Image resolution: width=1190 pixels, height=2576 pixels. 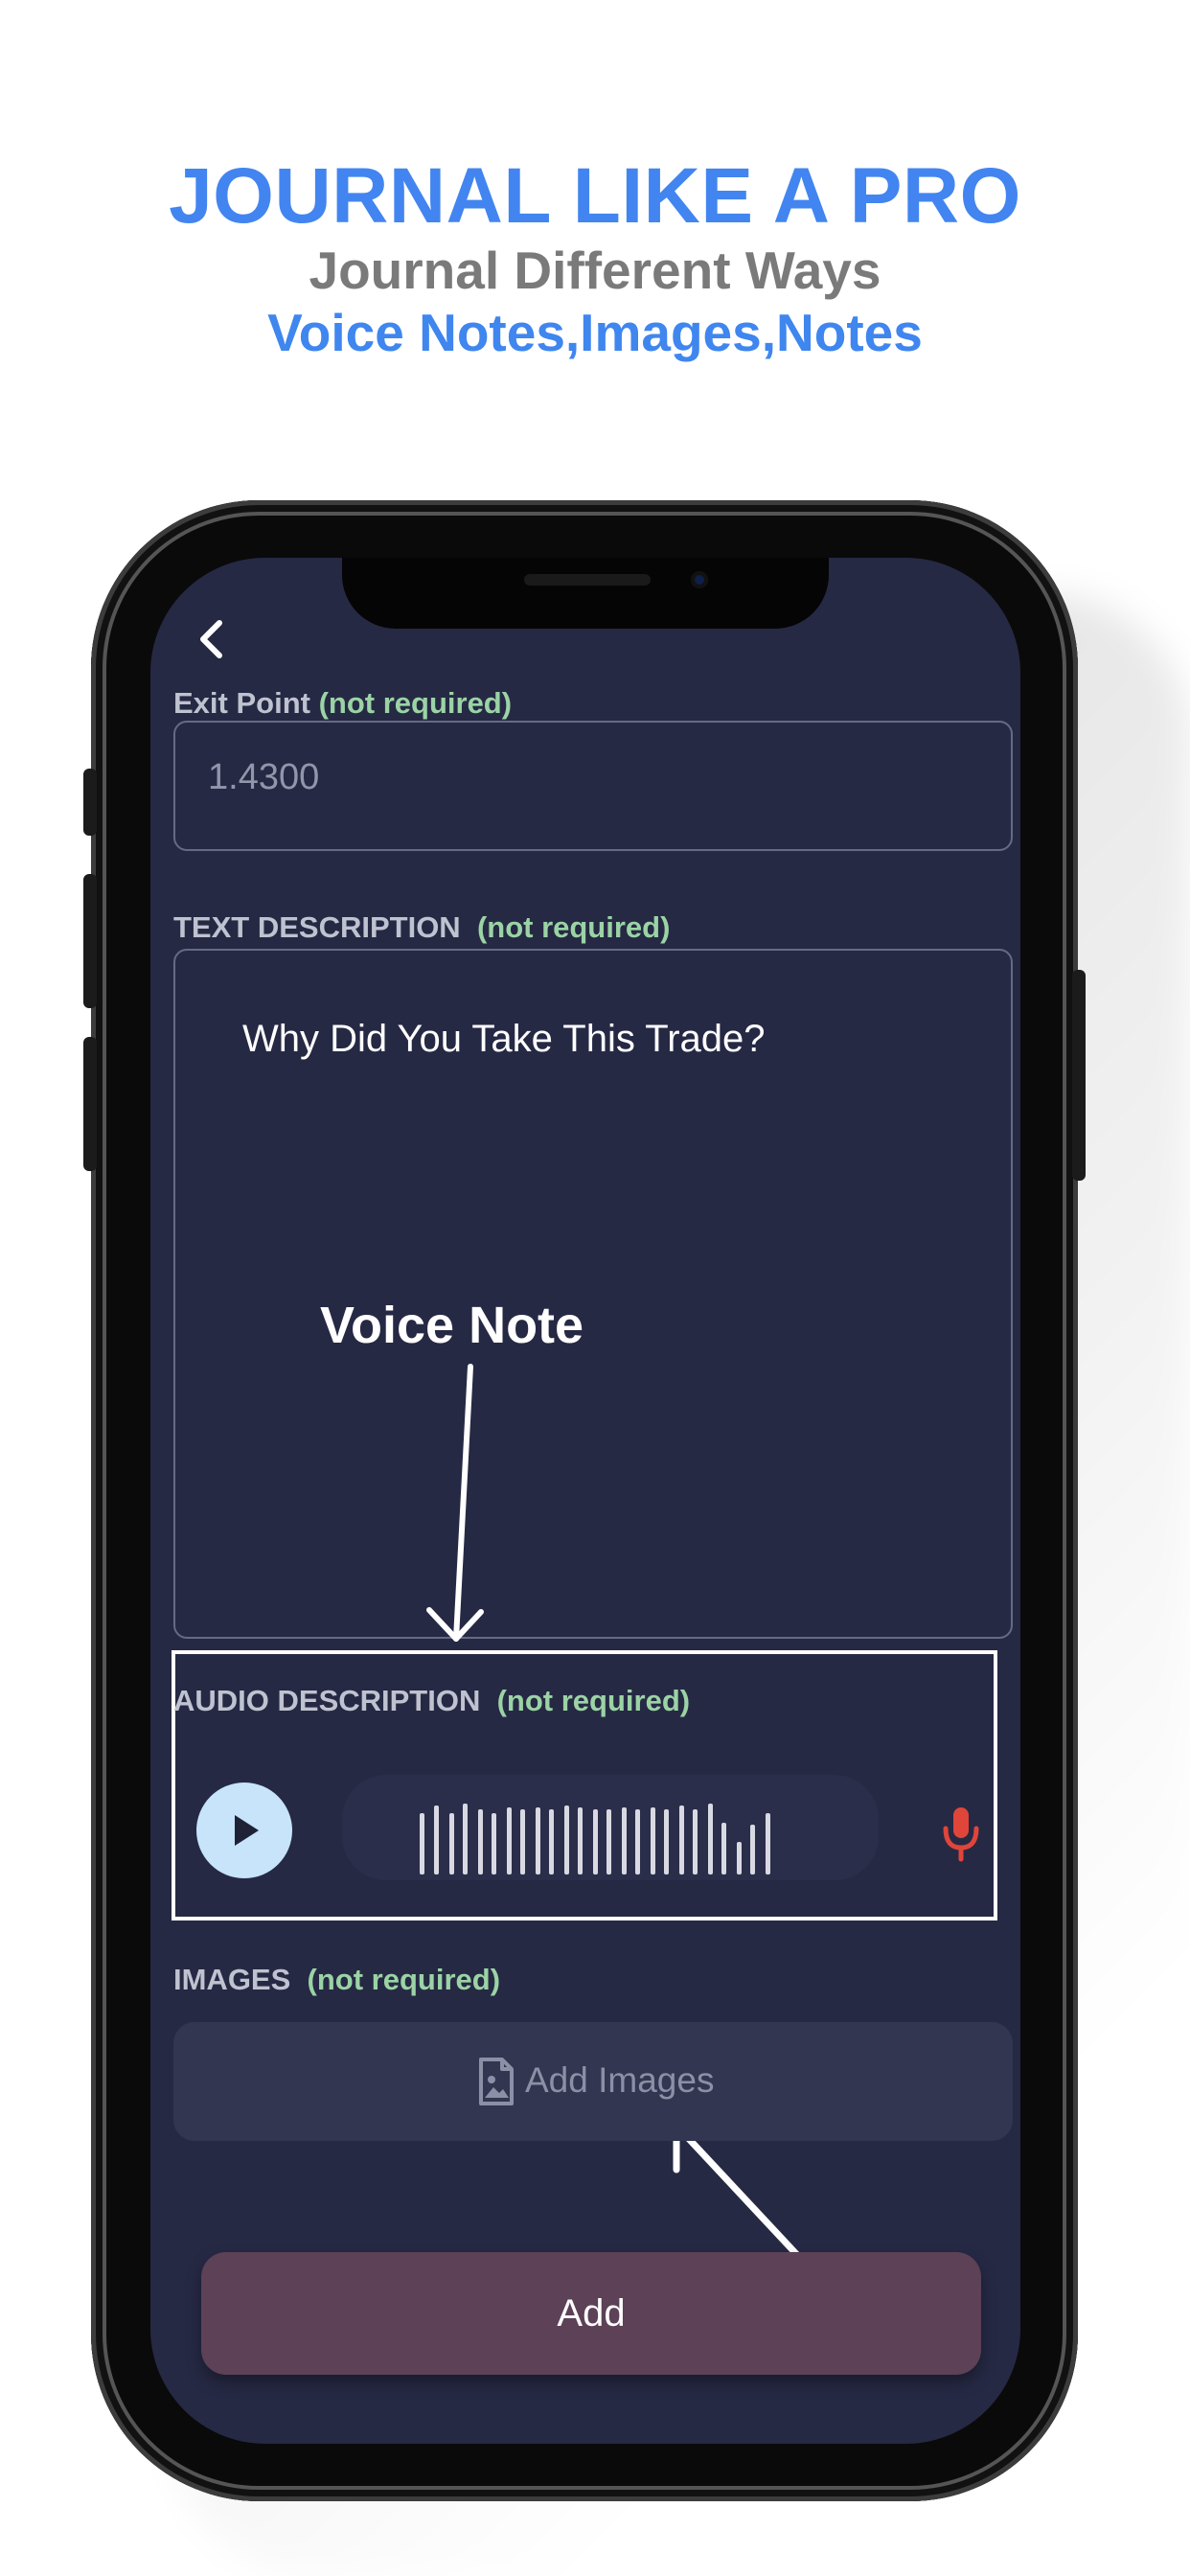 I want to click on phone-volume-down, so click(x=90, y=1104).